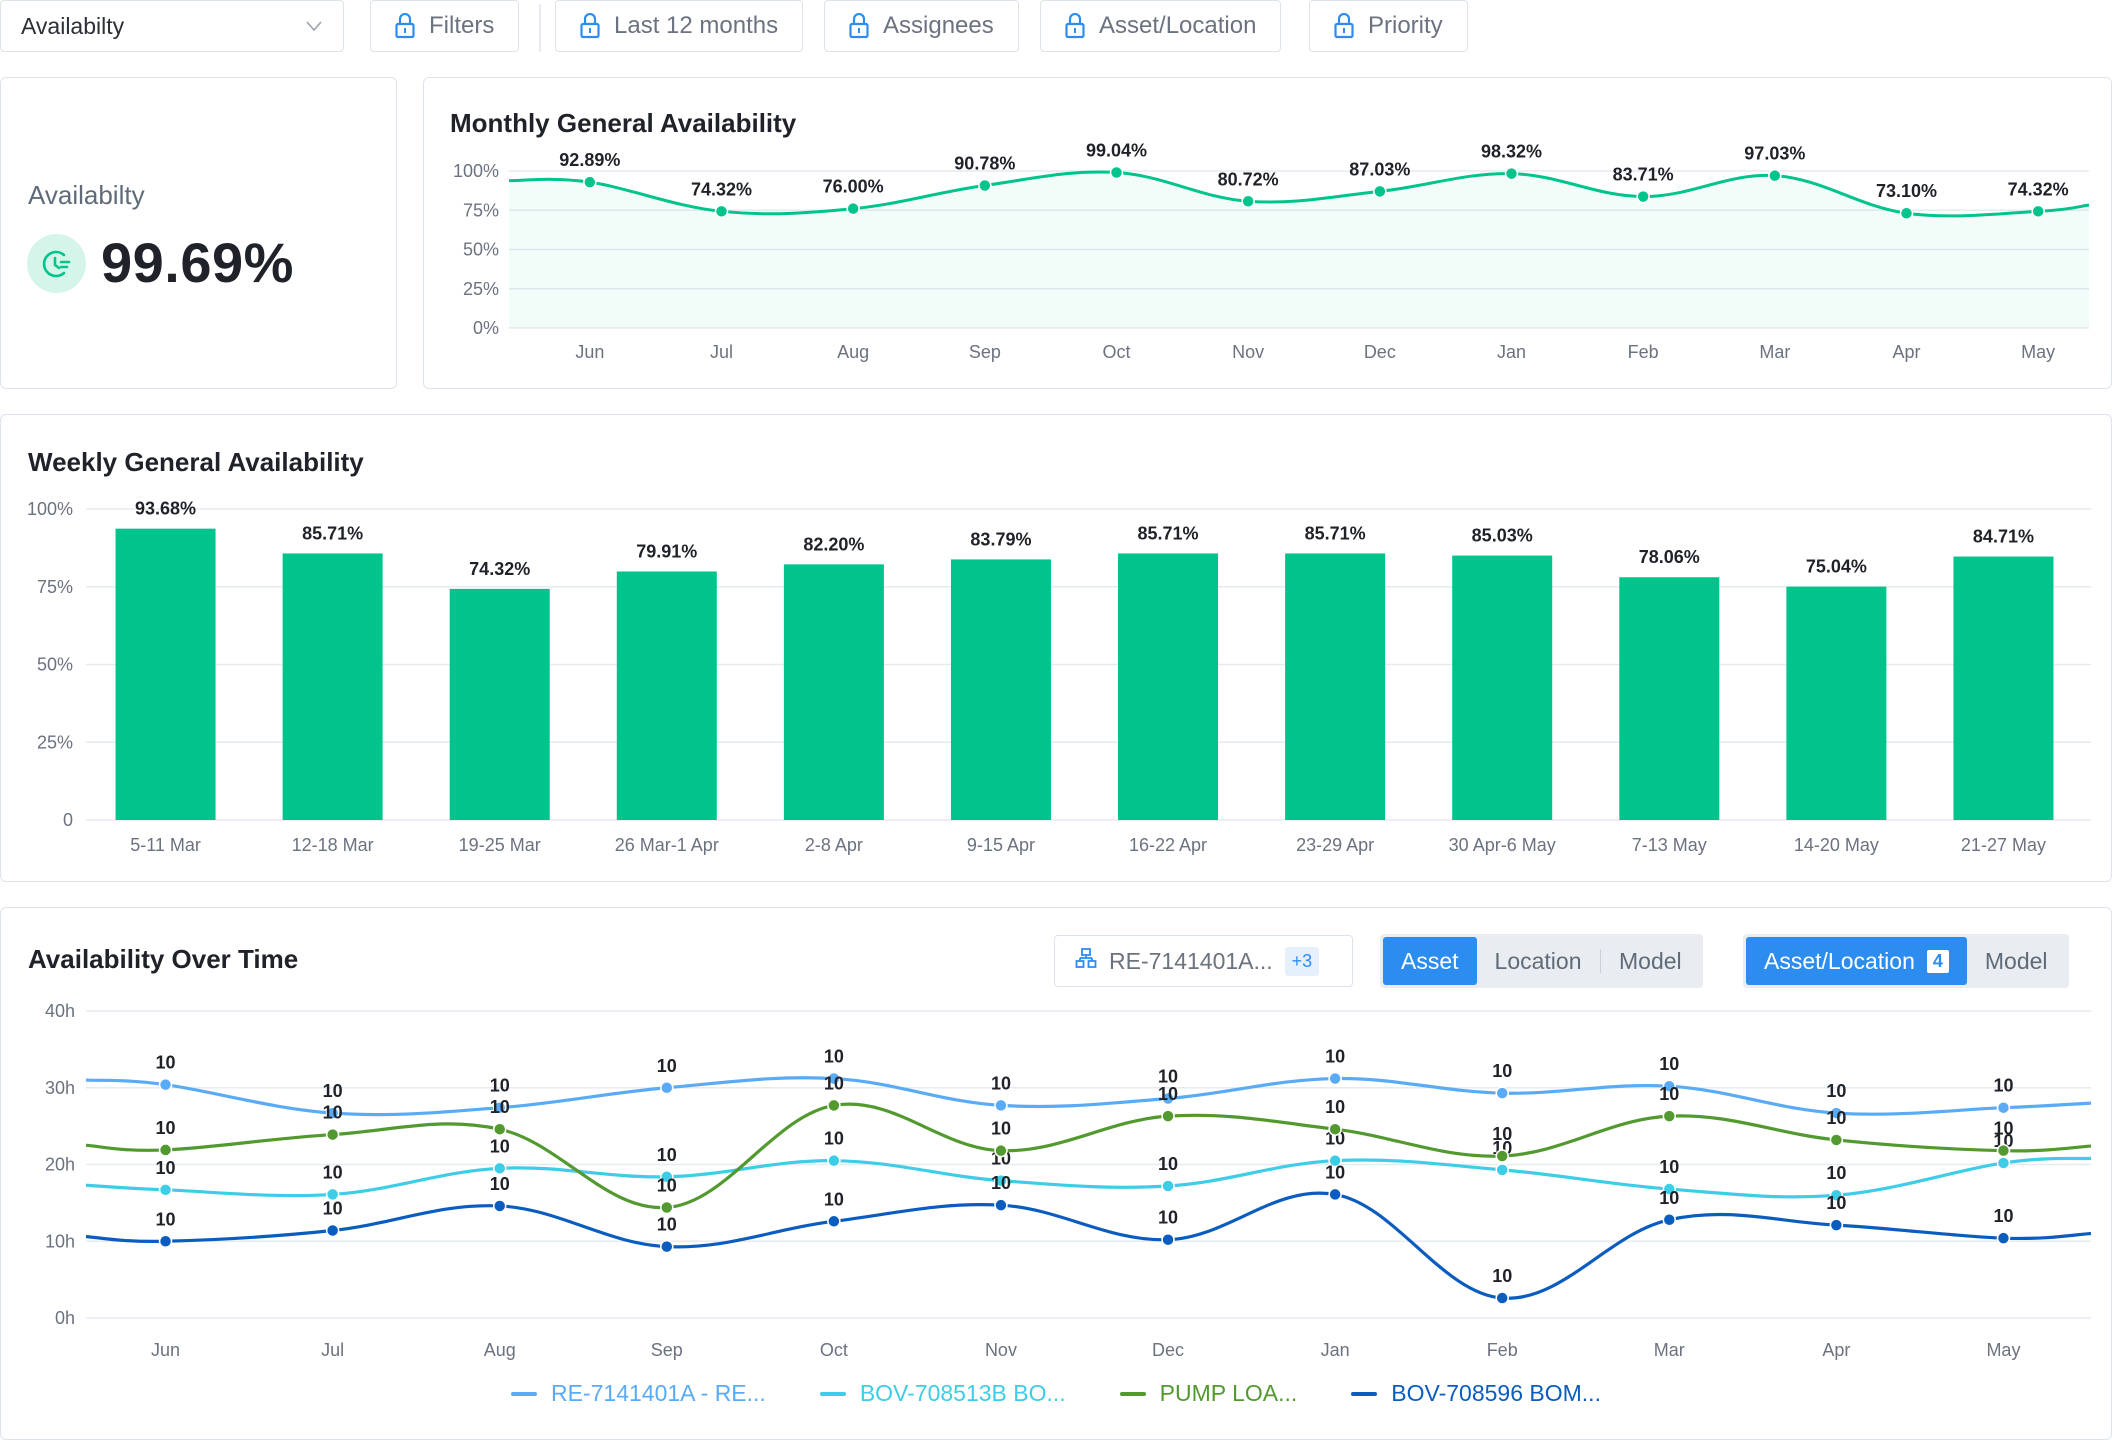 The width and height of the screenshot is (2112, 1440). I want to click on y-tick-label: 25%, so click(481, 289).